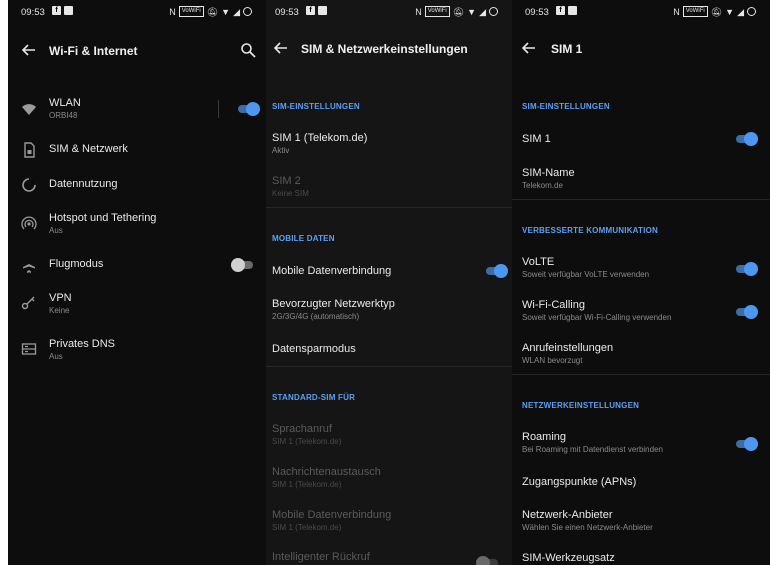 The image size is (782, 565). What do you see at coordinates (641, 354) in the screenshot?
I see `list-item-call-settings: Anrufeinstellungen WLAN bevorzugt` at bounding box center [641, 354].